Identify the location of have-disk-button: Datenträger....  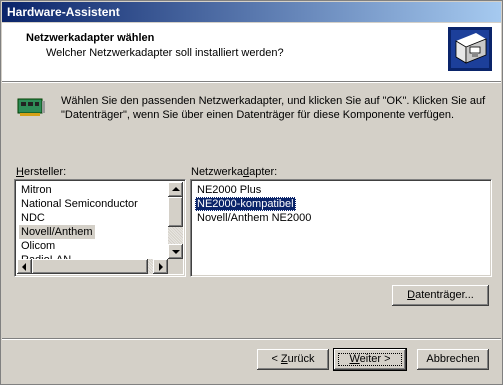
(440, 295).